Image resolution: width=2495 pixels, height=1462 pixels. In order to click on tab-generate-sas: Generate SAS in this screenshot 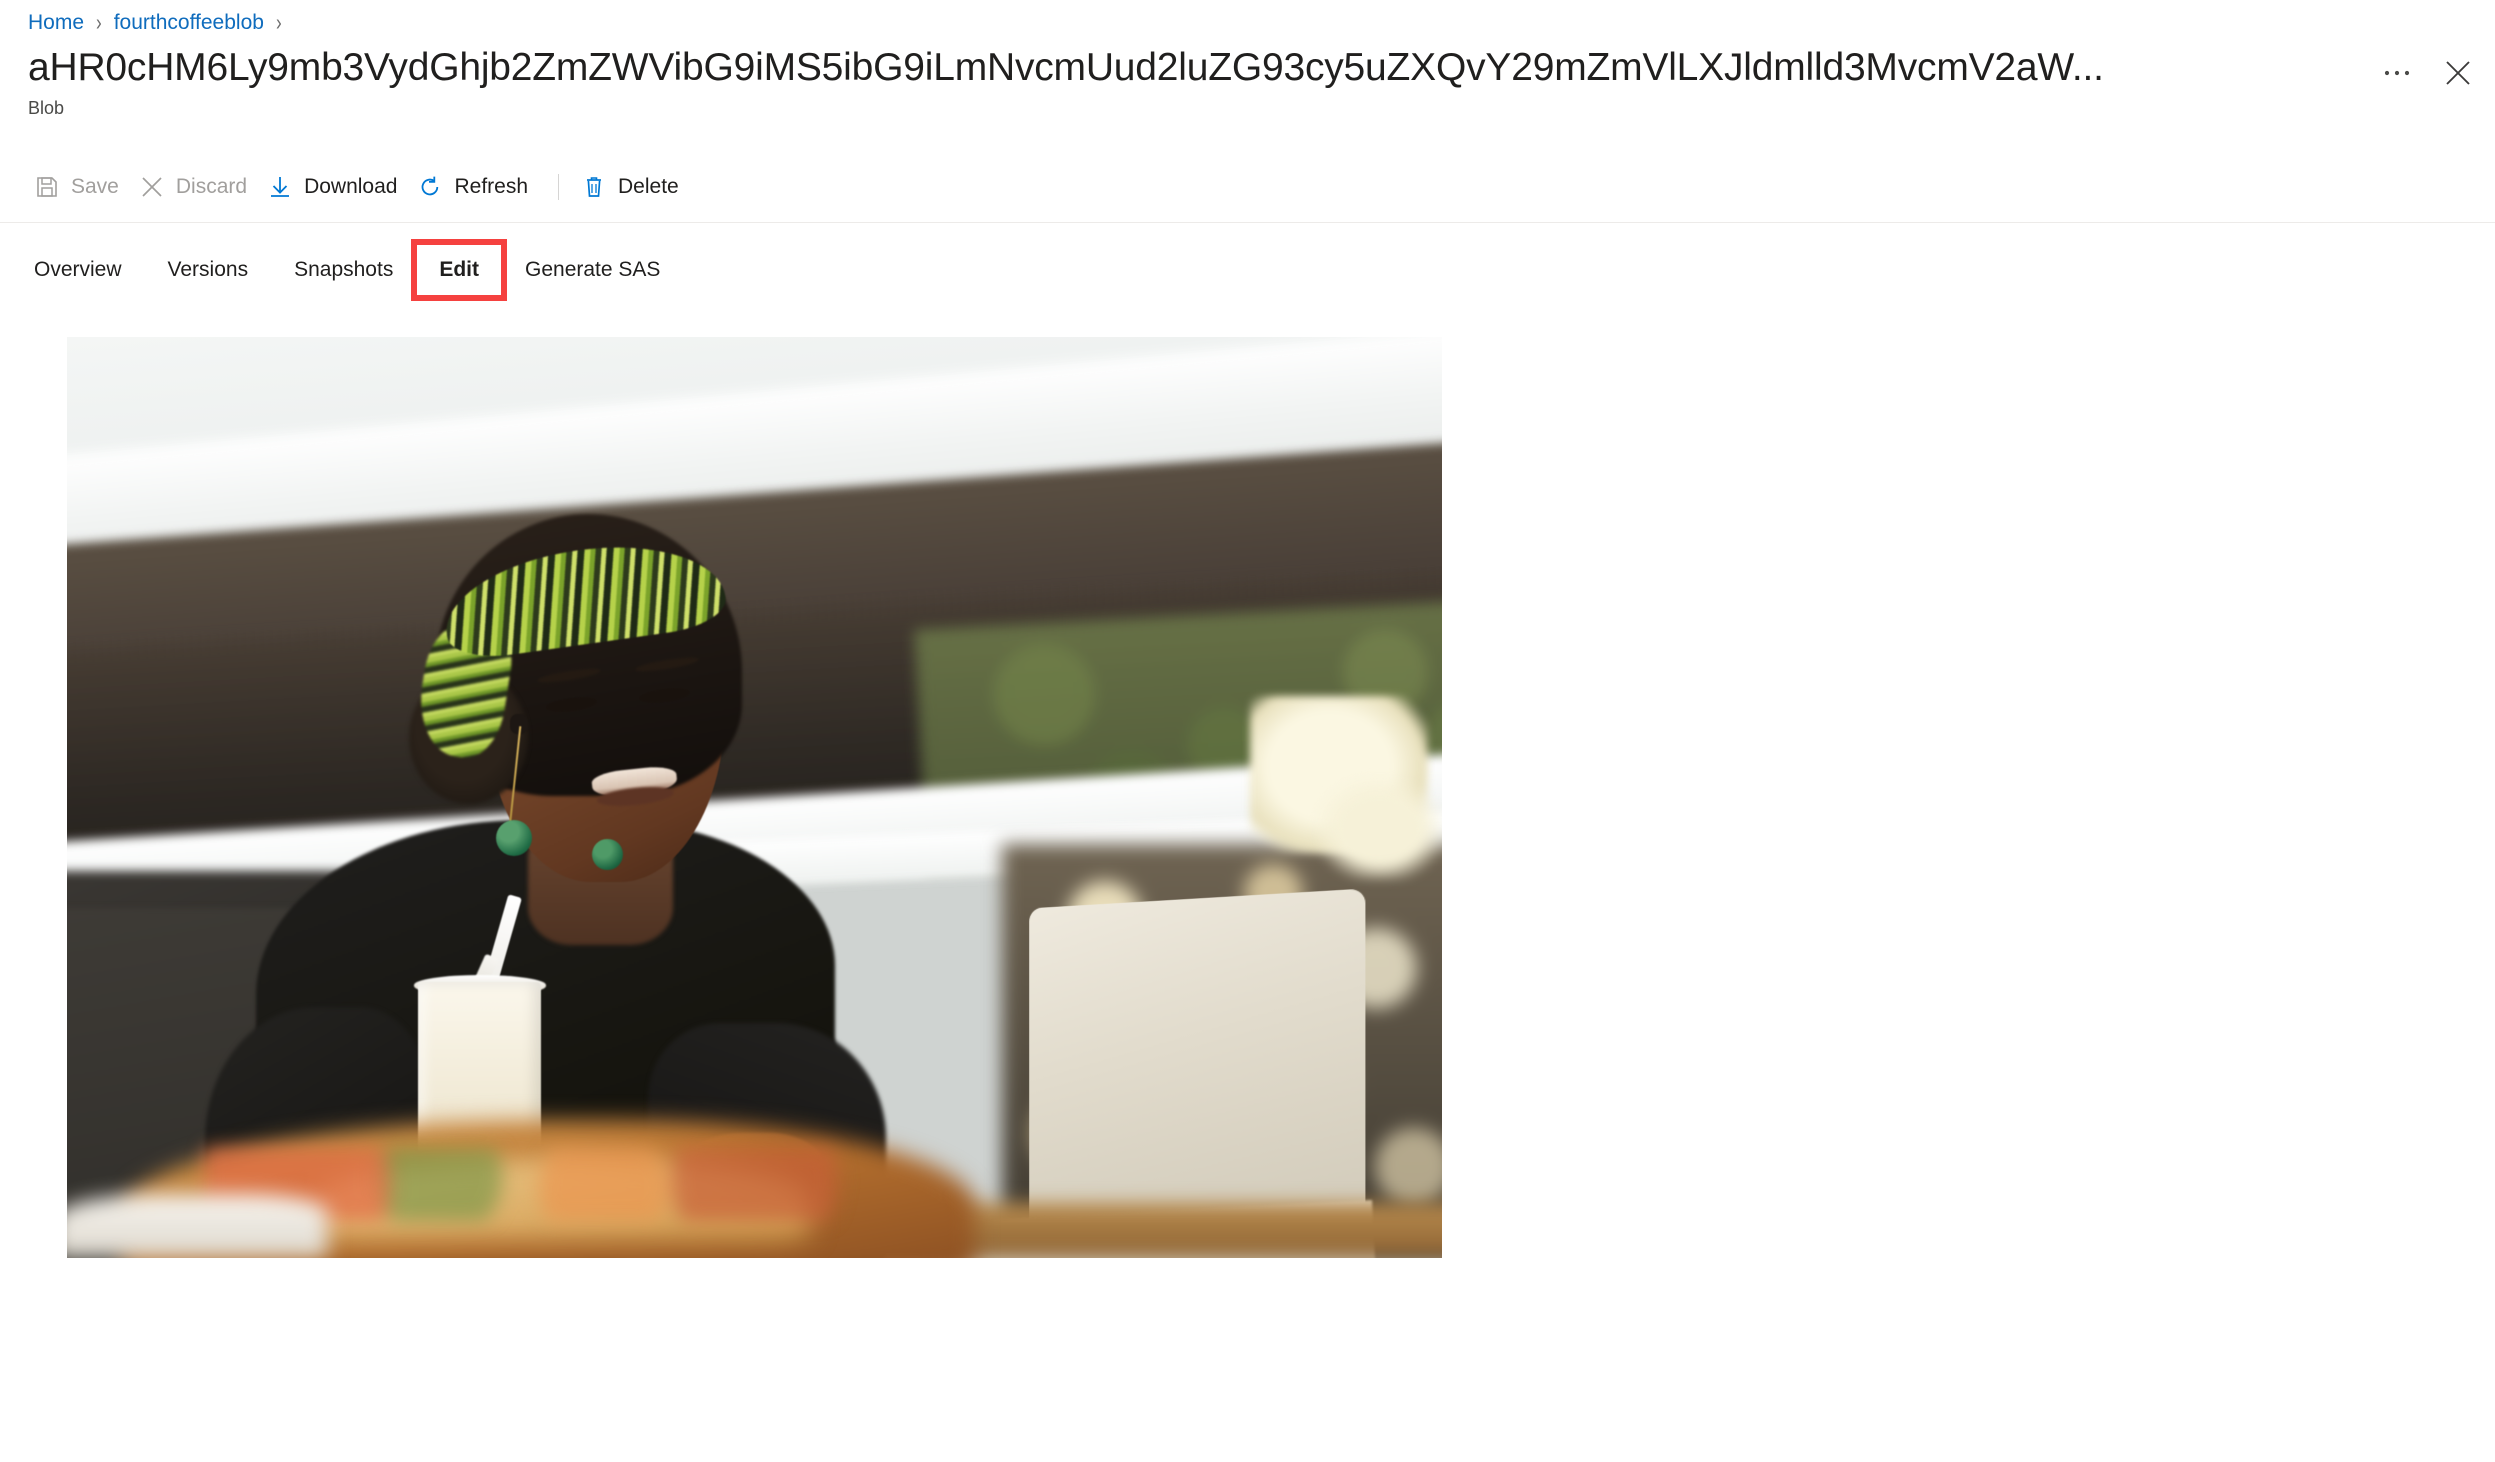, I will do `click(592, 270)`.